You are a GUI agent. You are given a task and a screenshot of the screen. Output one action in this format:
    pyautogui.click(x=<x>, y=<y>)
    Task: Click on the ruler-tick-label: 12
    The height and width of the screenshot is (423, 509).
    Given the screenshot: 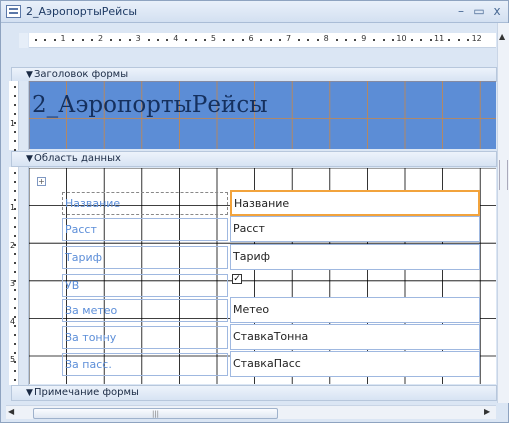 What is the action you would take?
    pyautogui.click(x=476, y=38)
    